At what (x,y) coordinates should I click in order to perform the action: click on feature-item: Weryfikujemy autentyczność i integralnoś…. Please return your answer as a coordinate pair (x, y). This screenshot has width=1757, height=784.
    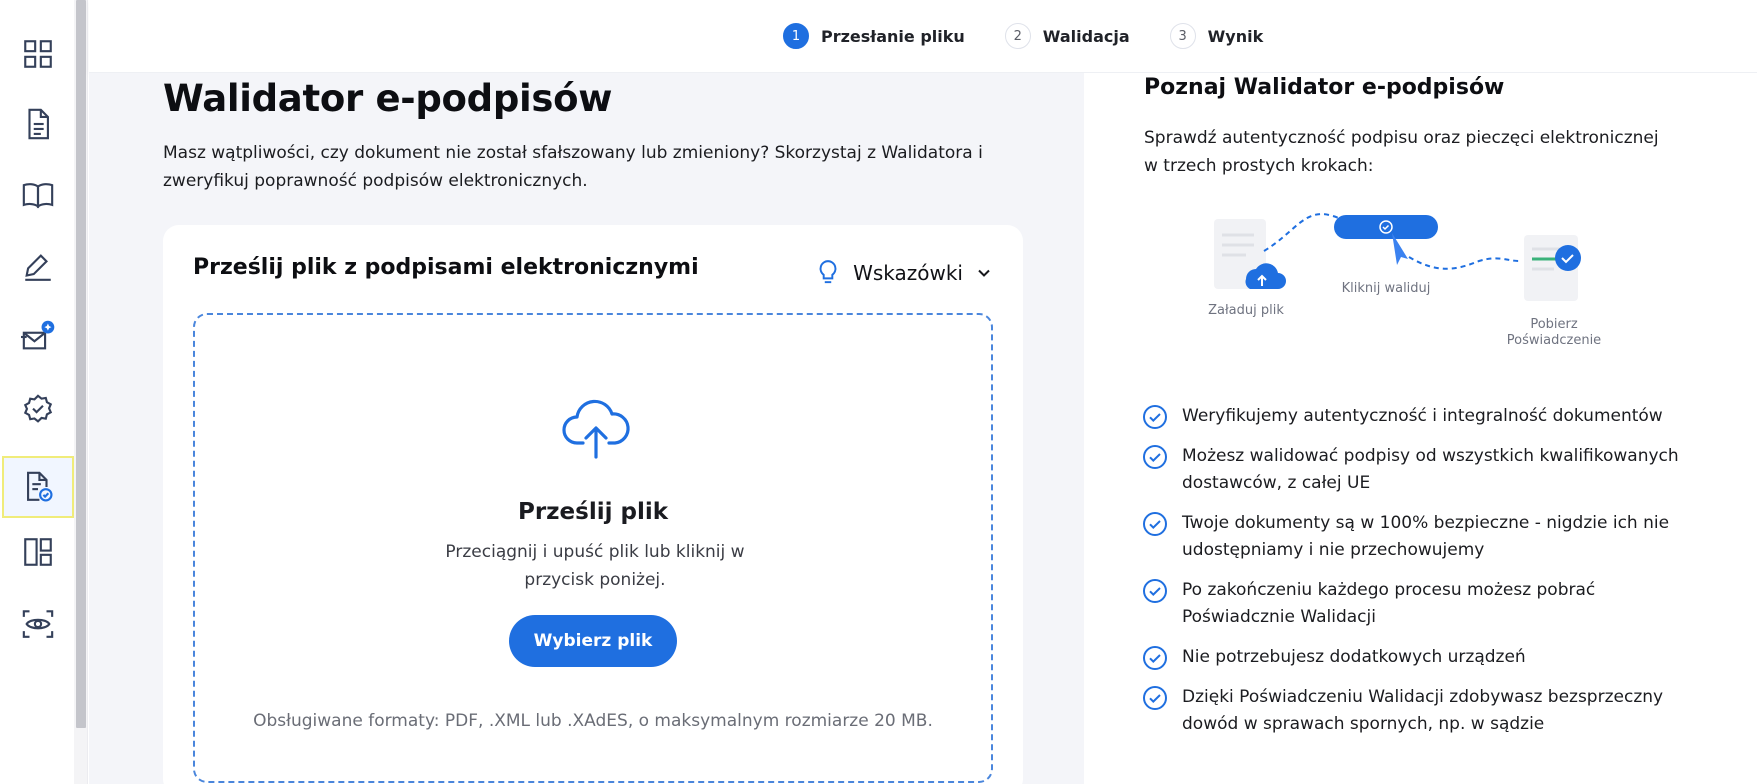
    Looking at the image, I should click on (1422, 416).